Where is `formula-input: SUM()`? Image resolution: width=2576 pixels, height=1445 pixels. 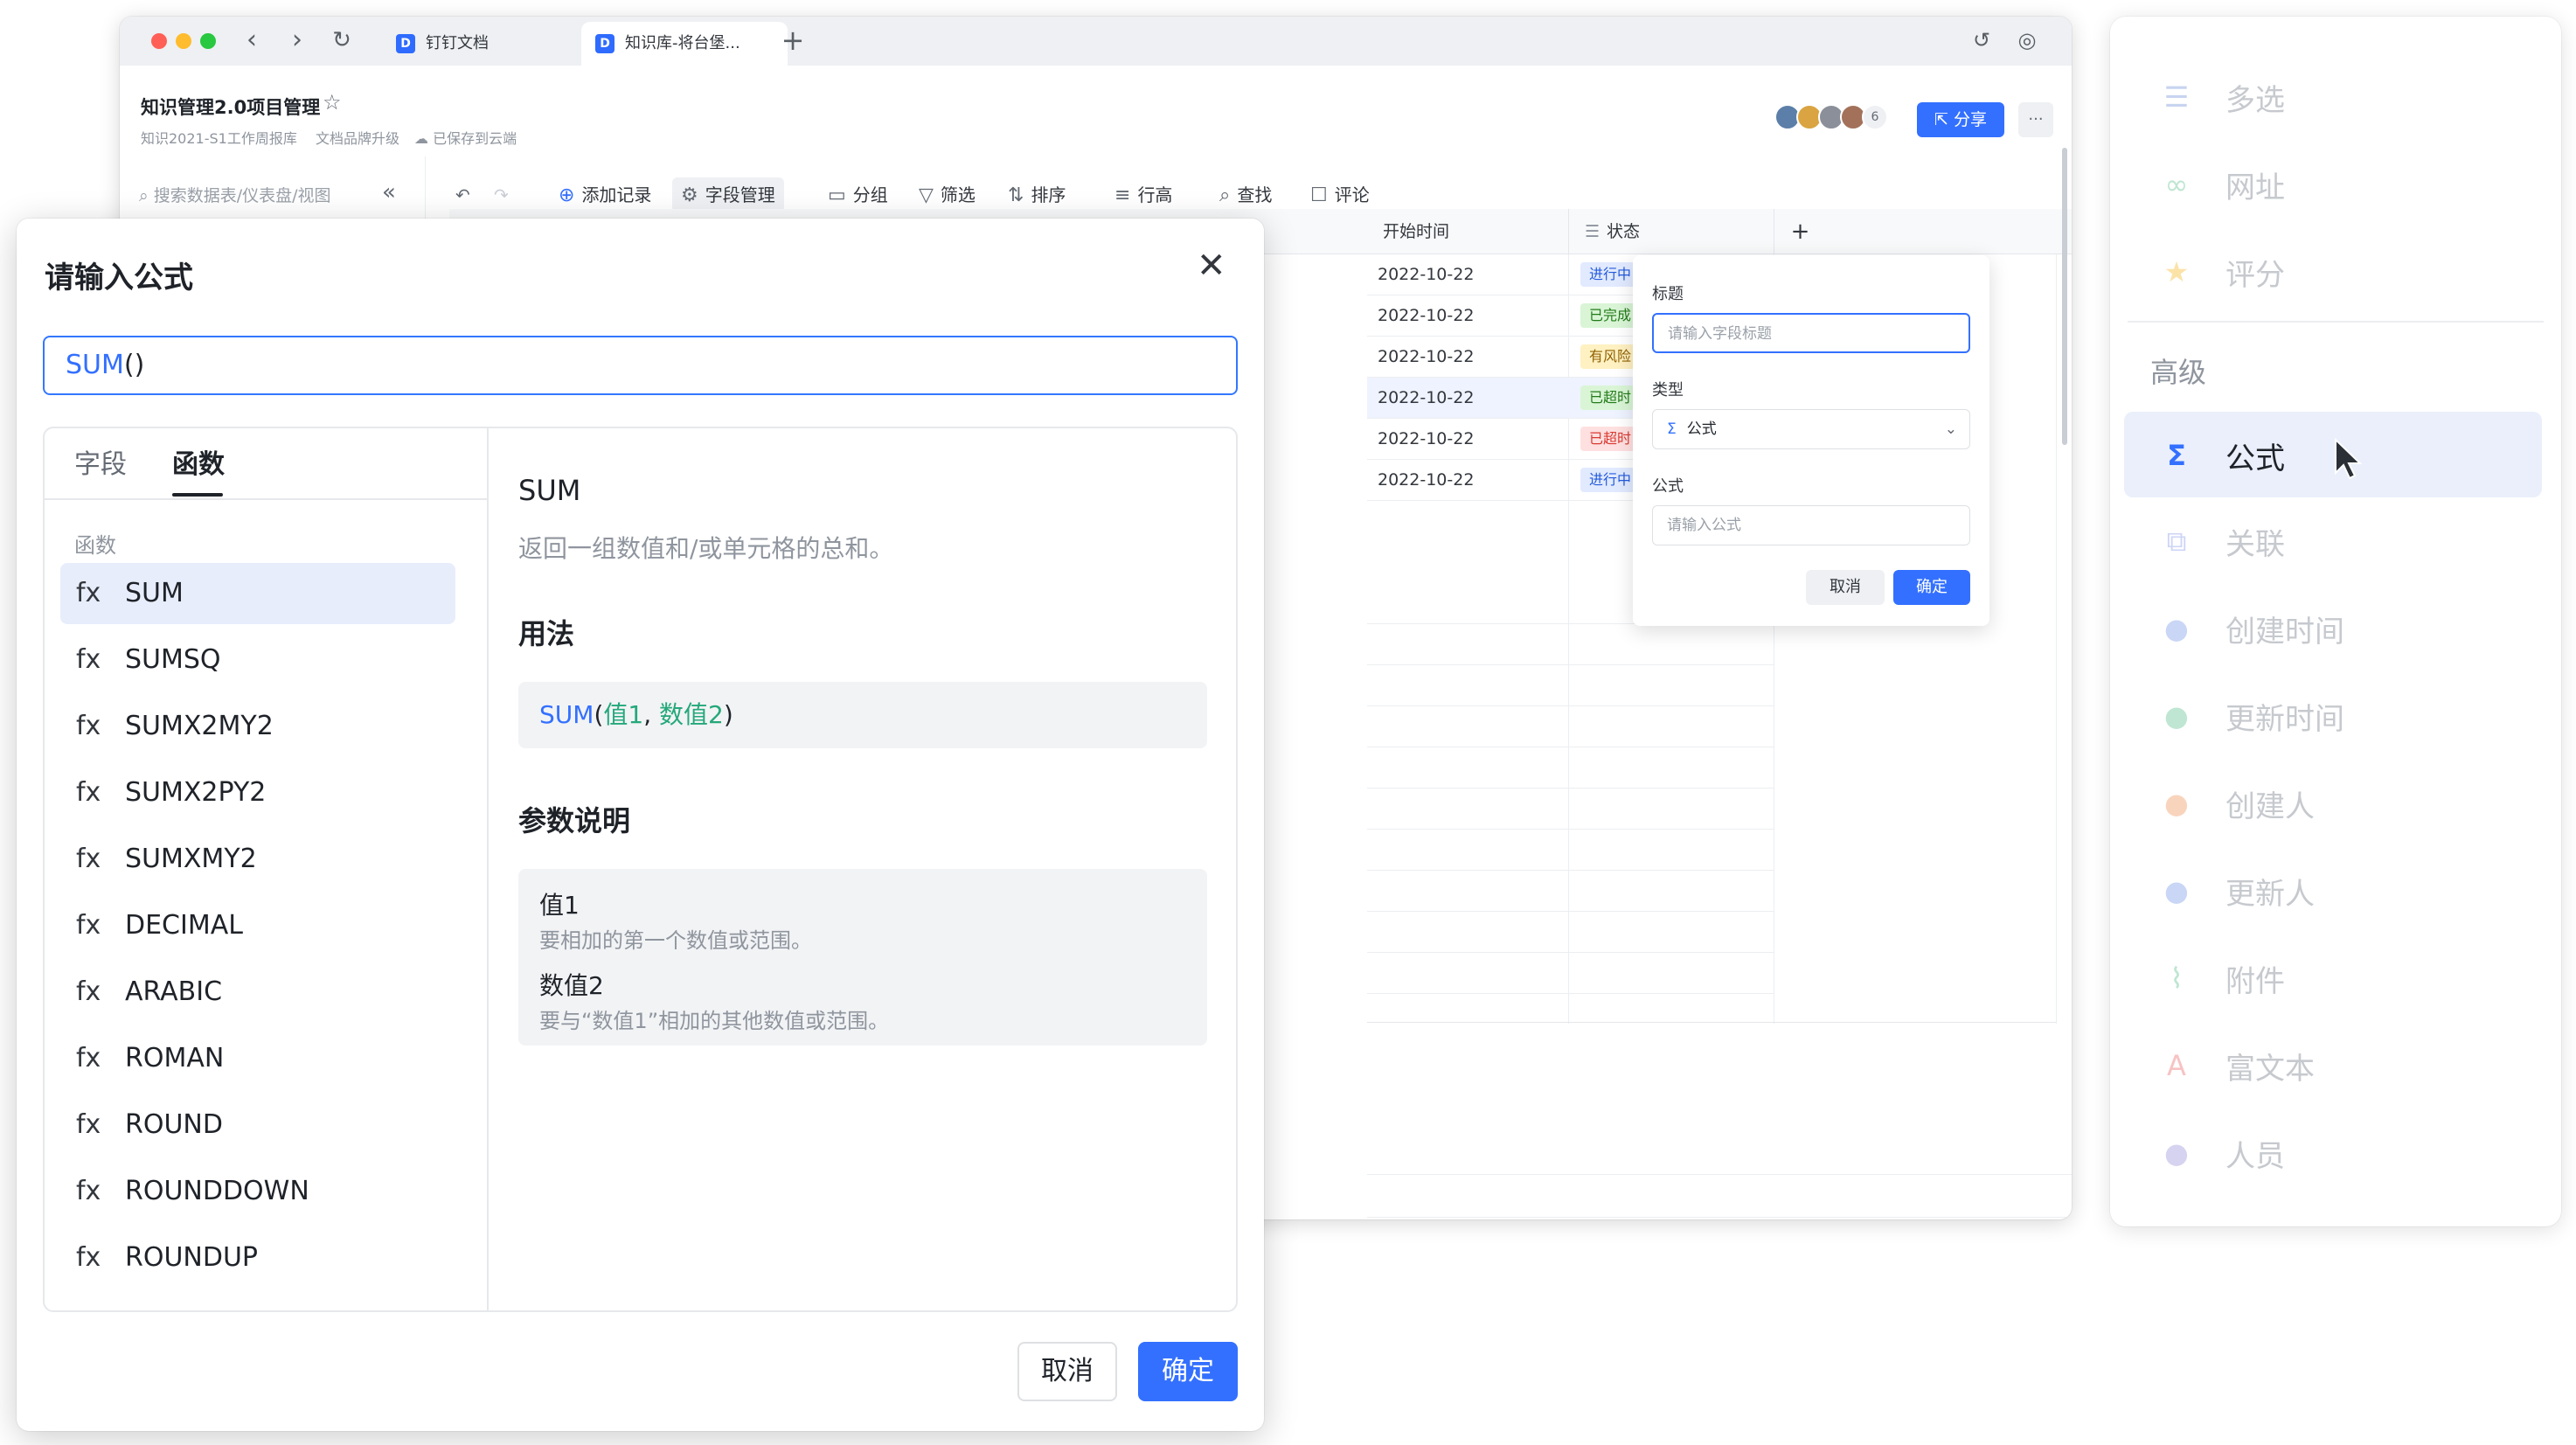
formula-input: SUM() is located at coordinates (640, 365).